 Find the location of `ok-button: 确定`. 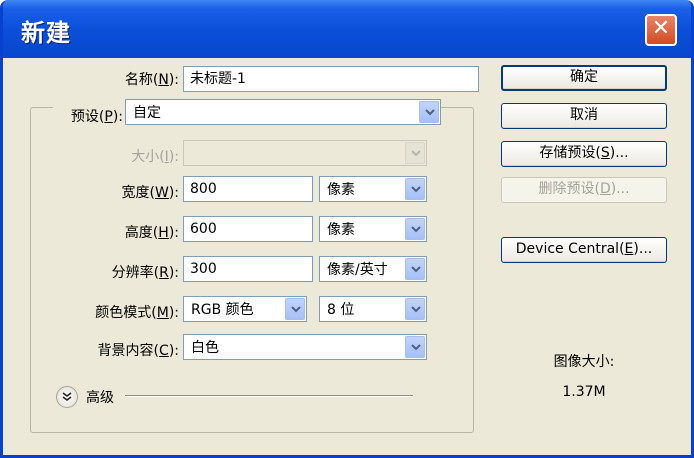

ok-button: 确定 is located at coordinates (584, 78).